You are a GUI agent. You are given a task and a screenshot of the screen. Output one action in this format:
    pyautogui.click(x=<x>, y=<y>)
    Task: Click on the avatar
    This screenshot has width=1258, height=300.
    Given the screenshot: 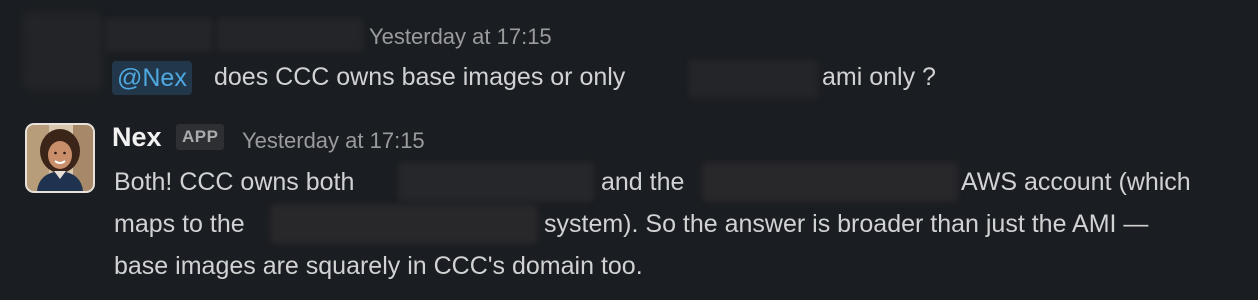 What is the action you would take?
    pyautogui.click(x=60, y=158)
    